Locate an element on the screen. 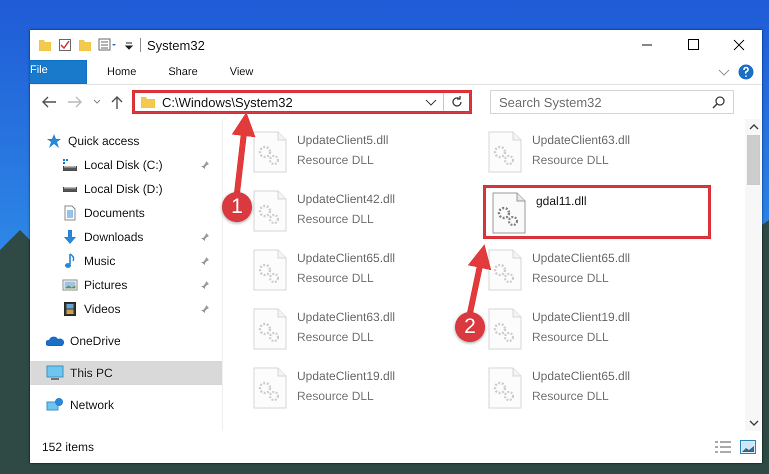  picture-icon is located at coordinates (70, 285).